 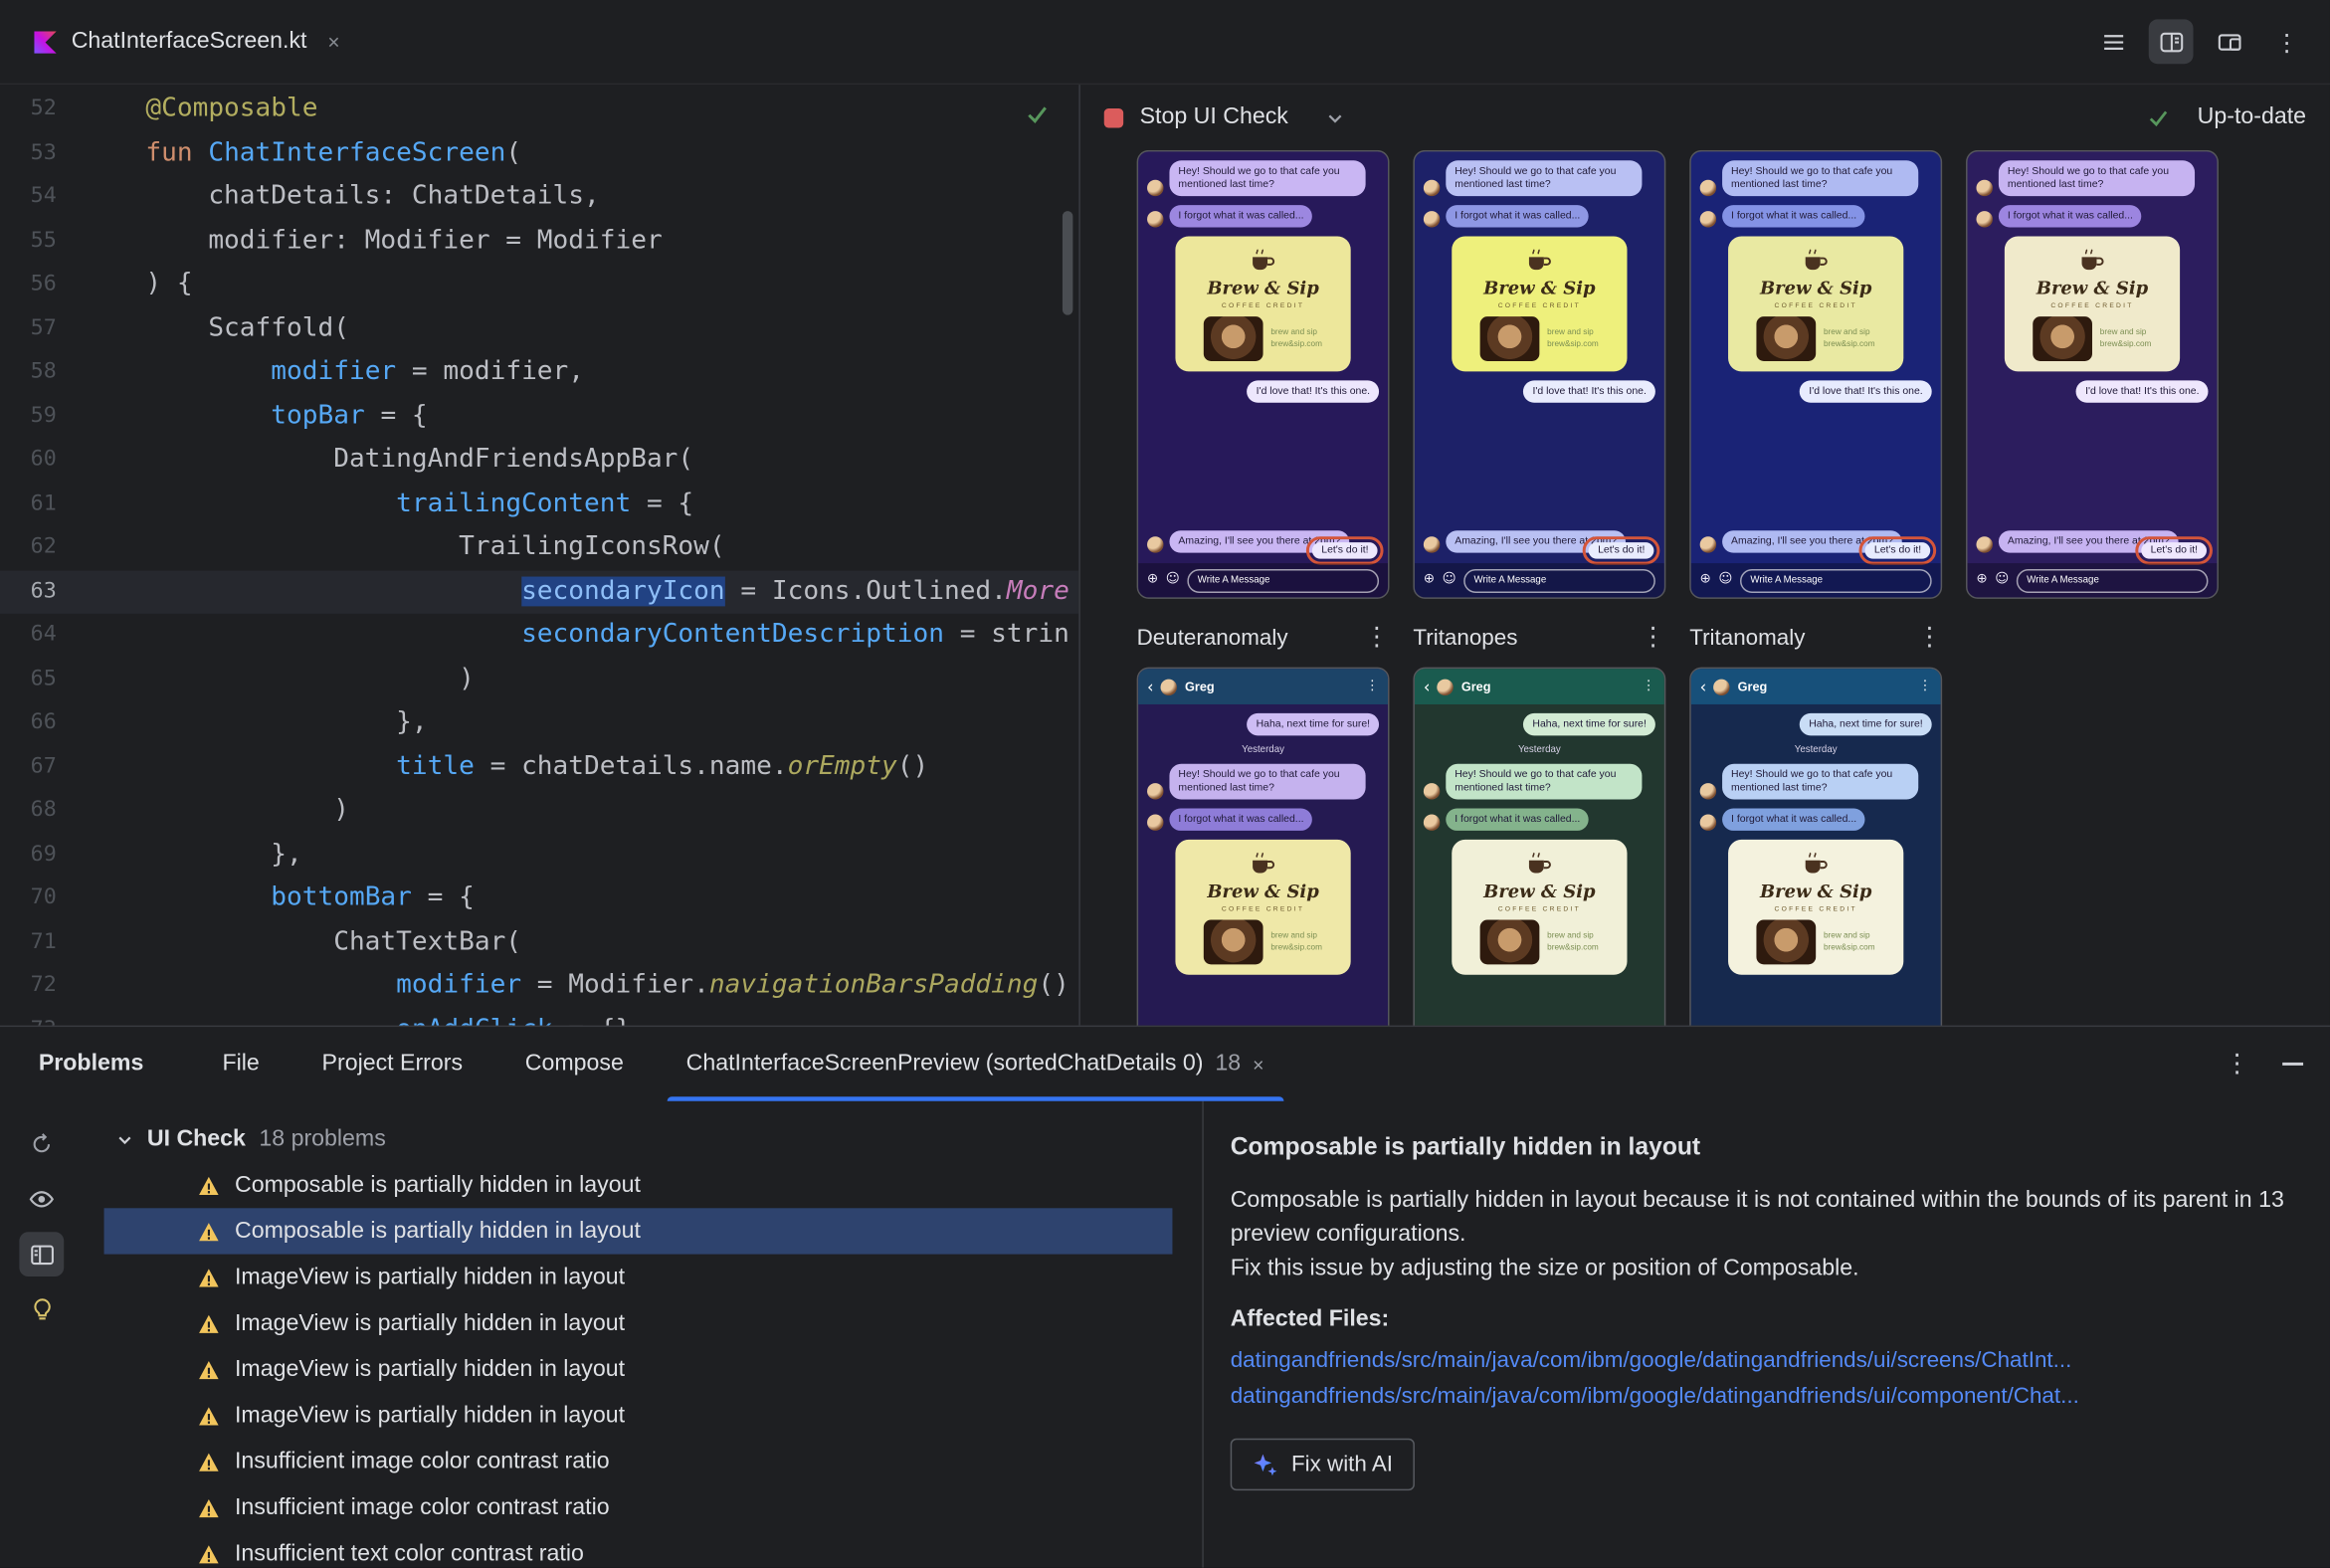 I want to click on line-number: 60, so click(x=42, y=461).